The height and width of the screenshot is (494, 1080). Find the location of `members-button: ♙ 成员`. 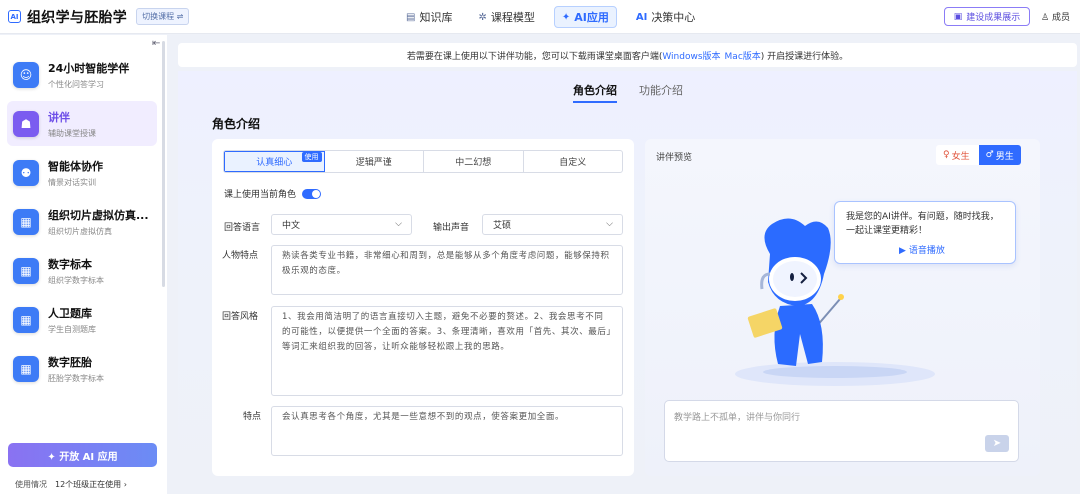

members-button: ♙ 成员 is located at coordinates (1055, 16).